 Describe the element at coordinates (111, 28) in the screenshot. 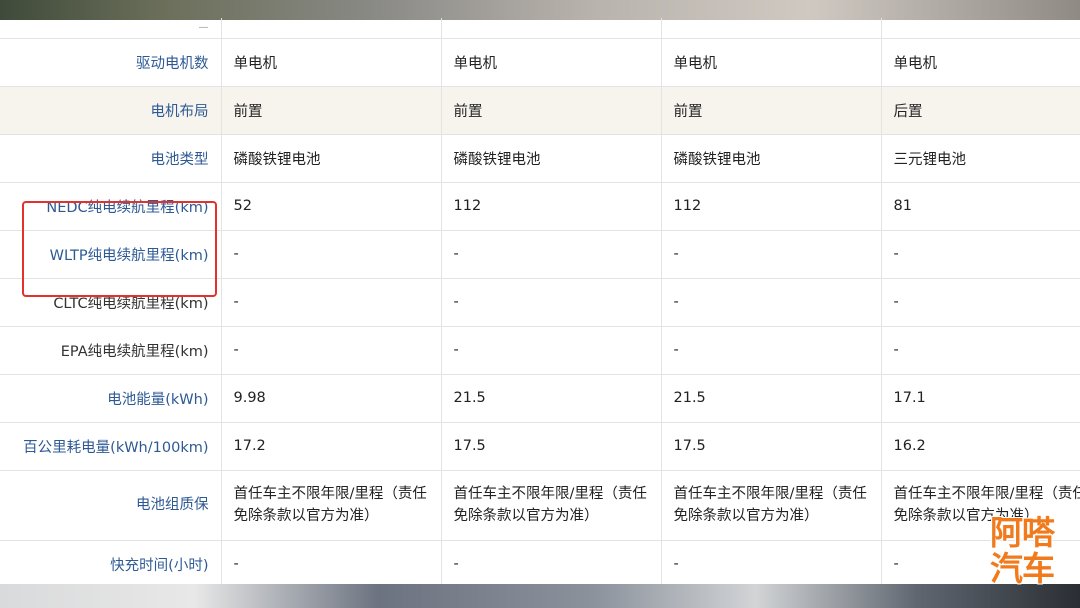

I see `table-cell-label: —` at that location.